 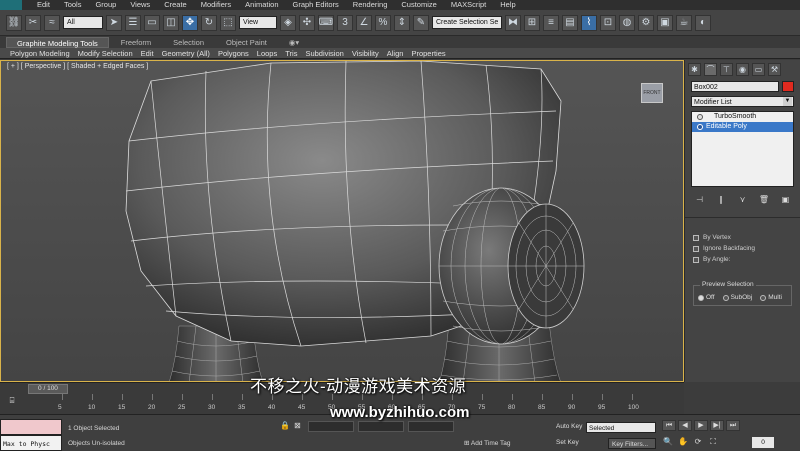 What do you see at coordinates (696, 248) in the screenshot?
I see `ignore-backfacing-checkbox` at bounding box center [696, 248].